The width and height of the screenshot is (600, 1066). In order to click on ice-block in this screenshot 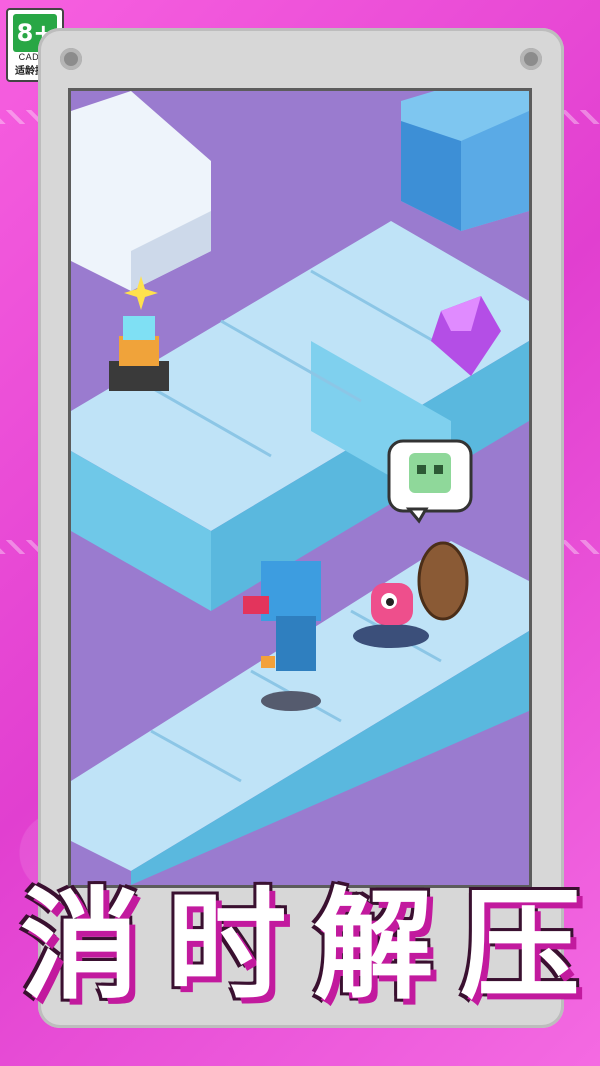, I will do `click(465, 161)`.